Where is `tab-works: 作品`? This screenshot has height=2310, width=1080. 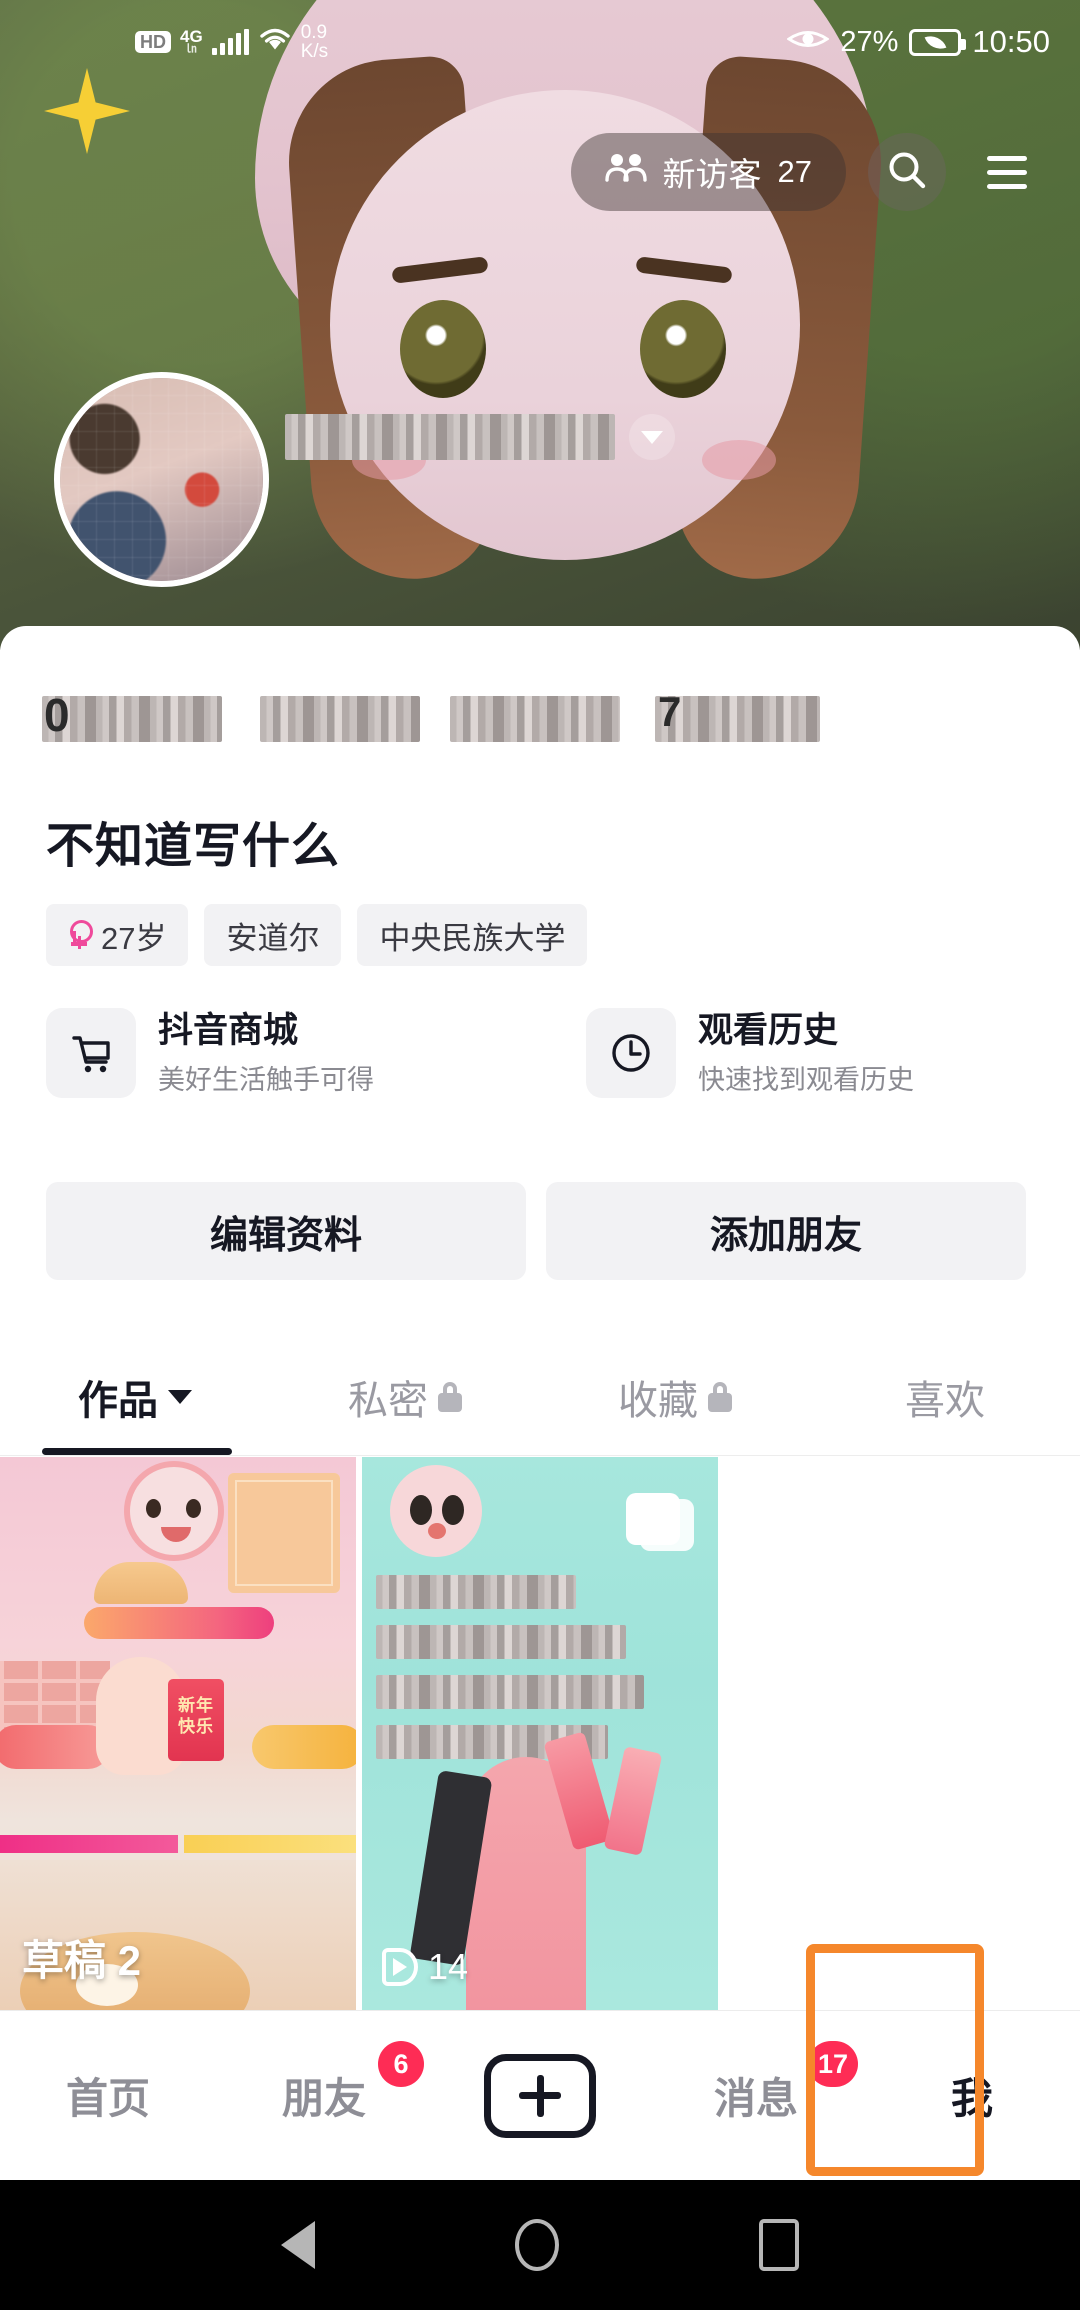
tab-works: 作品 is located at coordinates (135, 1397).